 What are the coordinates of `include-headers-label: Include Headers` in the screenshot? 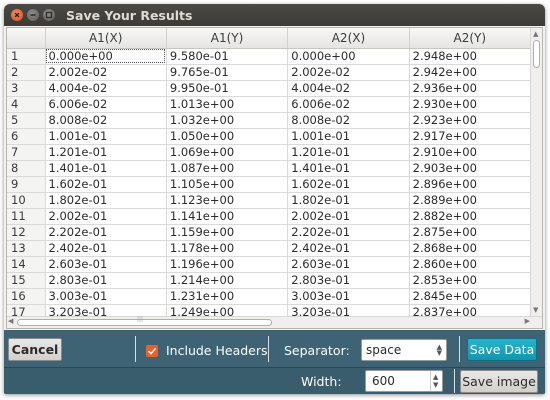 It's located at (217, 350).